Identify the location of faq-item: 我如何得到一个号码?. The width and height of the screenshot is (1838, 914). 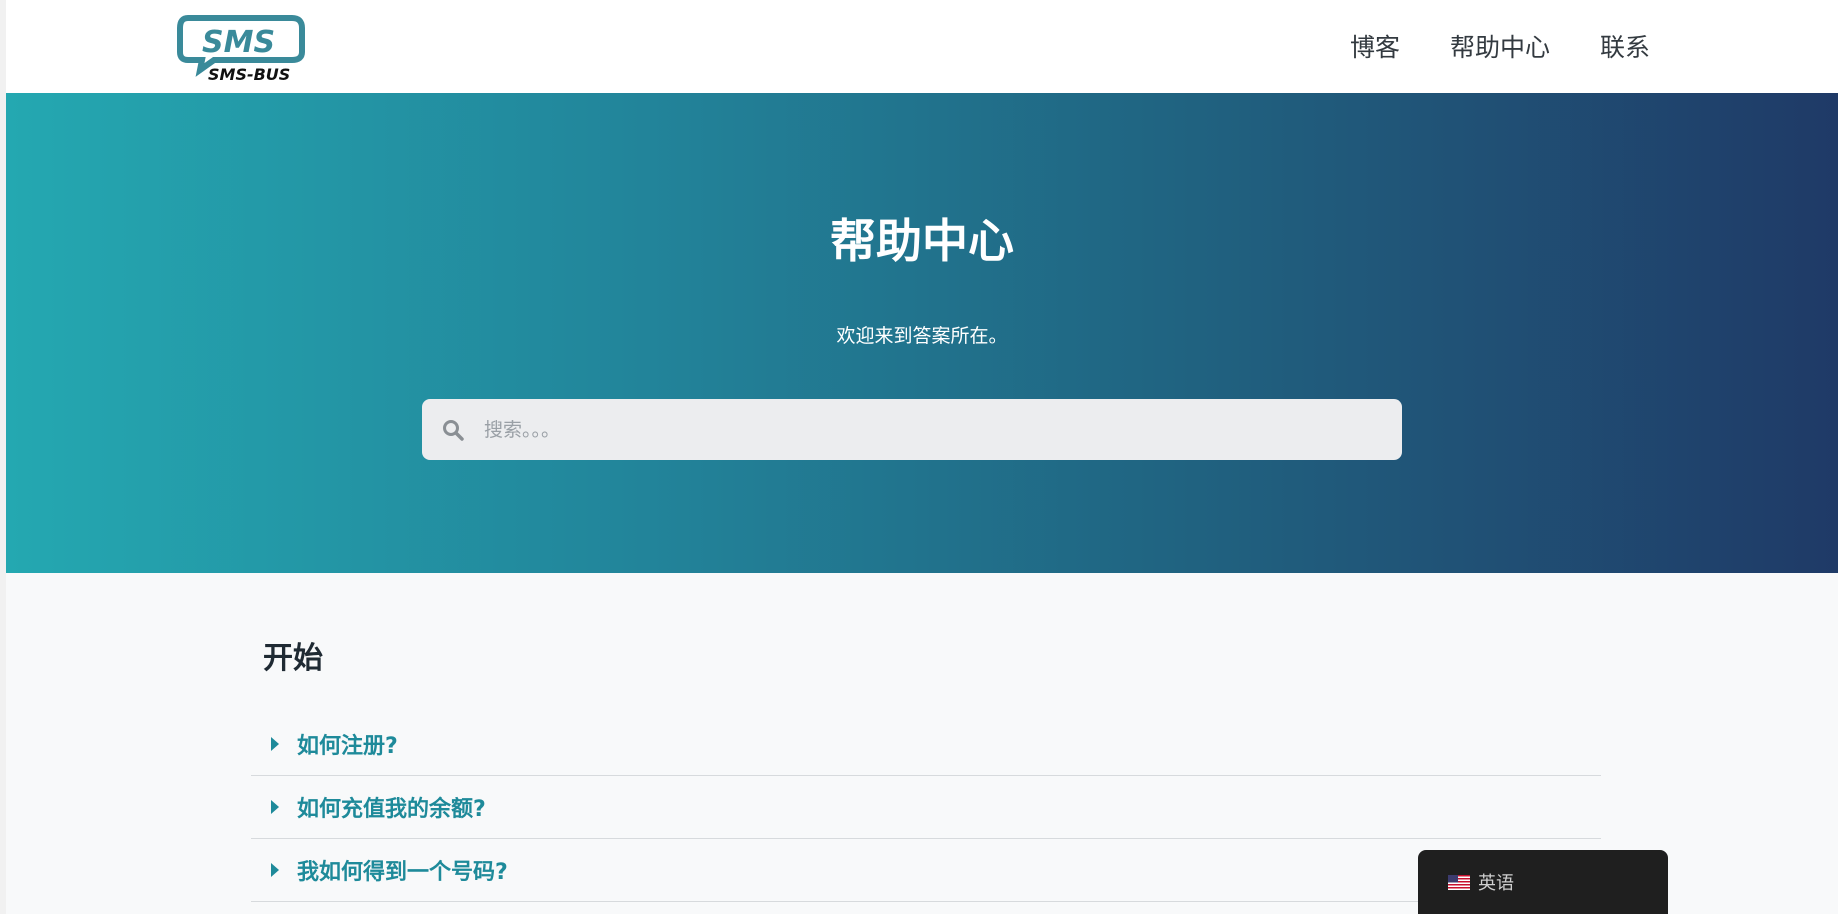
(926, 870).